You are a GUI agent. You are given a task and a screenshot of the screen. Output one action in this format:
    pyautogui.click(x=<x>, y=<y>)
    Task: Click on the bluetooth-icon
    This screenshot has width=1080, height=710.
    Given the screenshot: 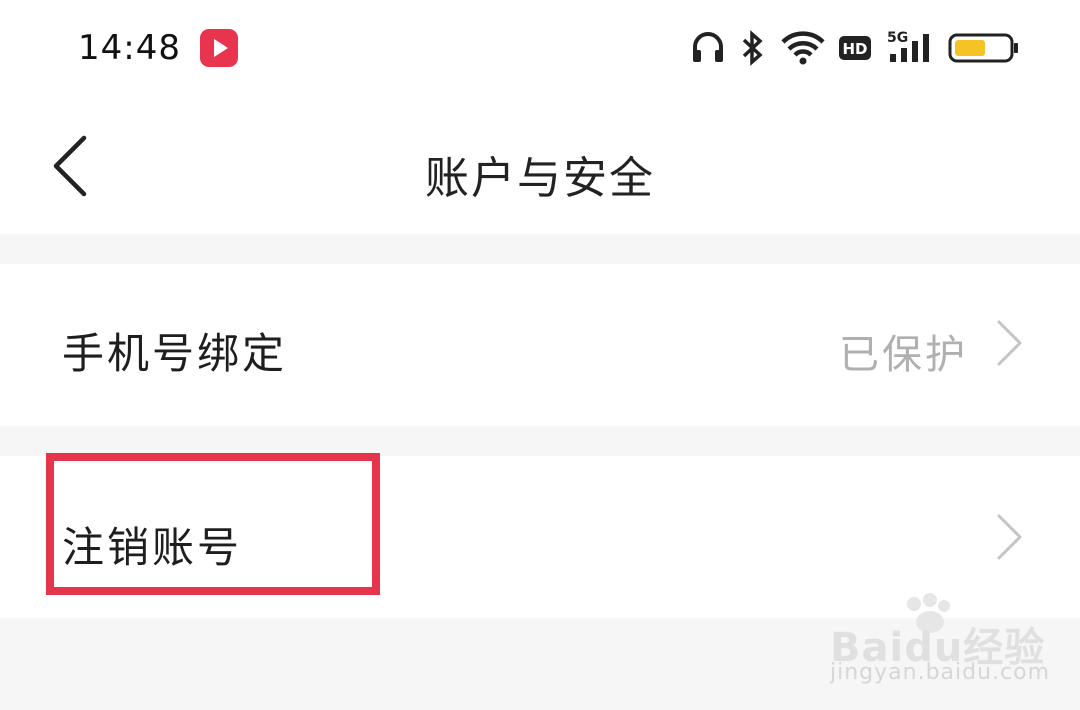 What is the action you would take?
    pyautogui.click(x=752, y=48)
    